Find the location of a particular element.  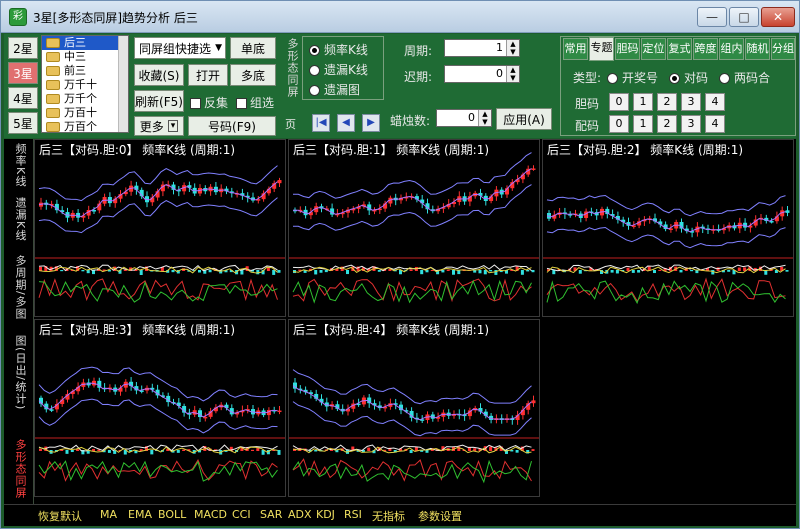

list-item: 后三 is located at coordinates (85, 43).